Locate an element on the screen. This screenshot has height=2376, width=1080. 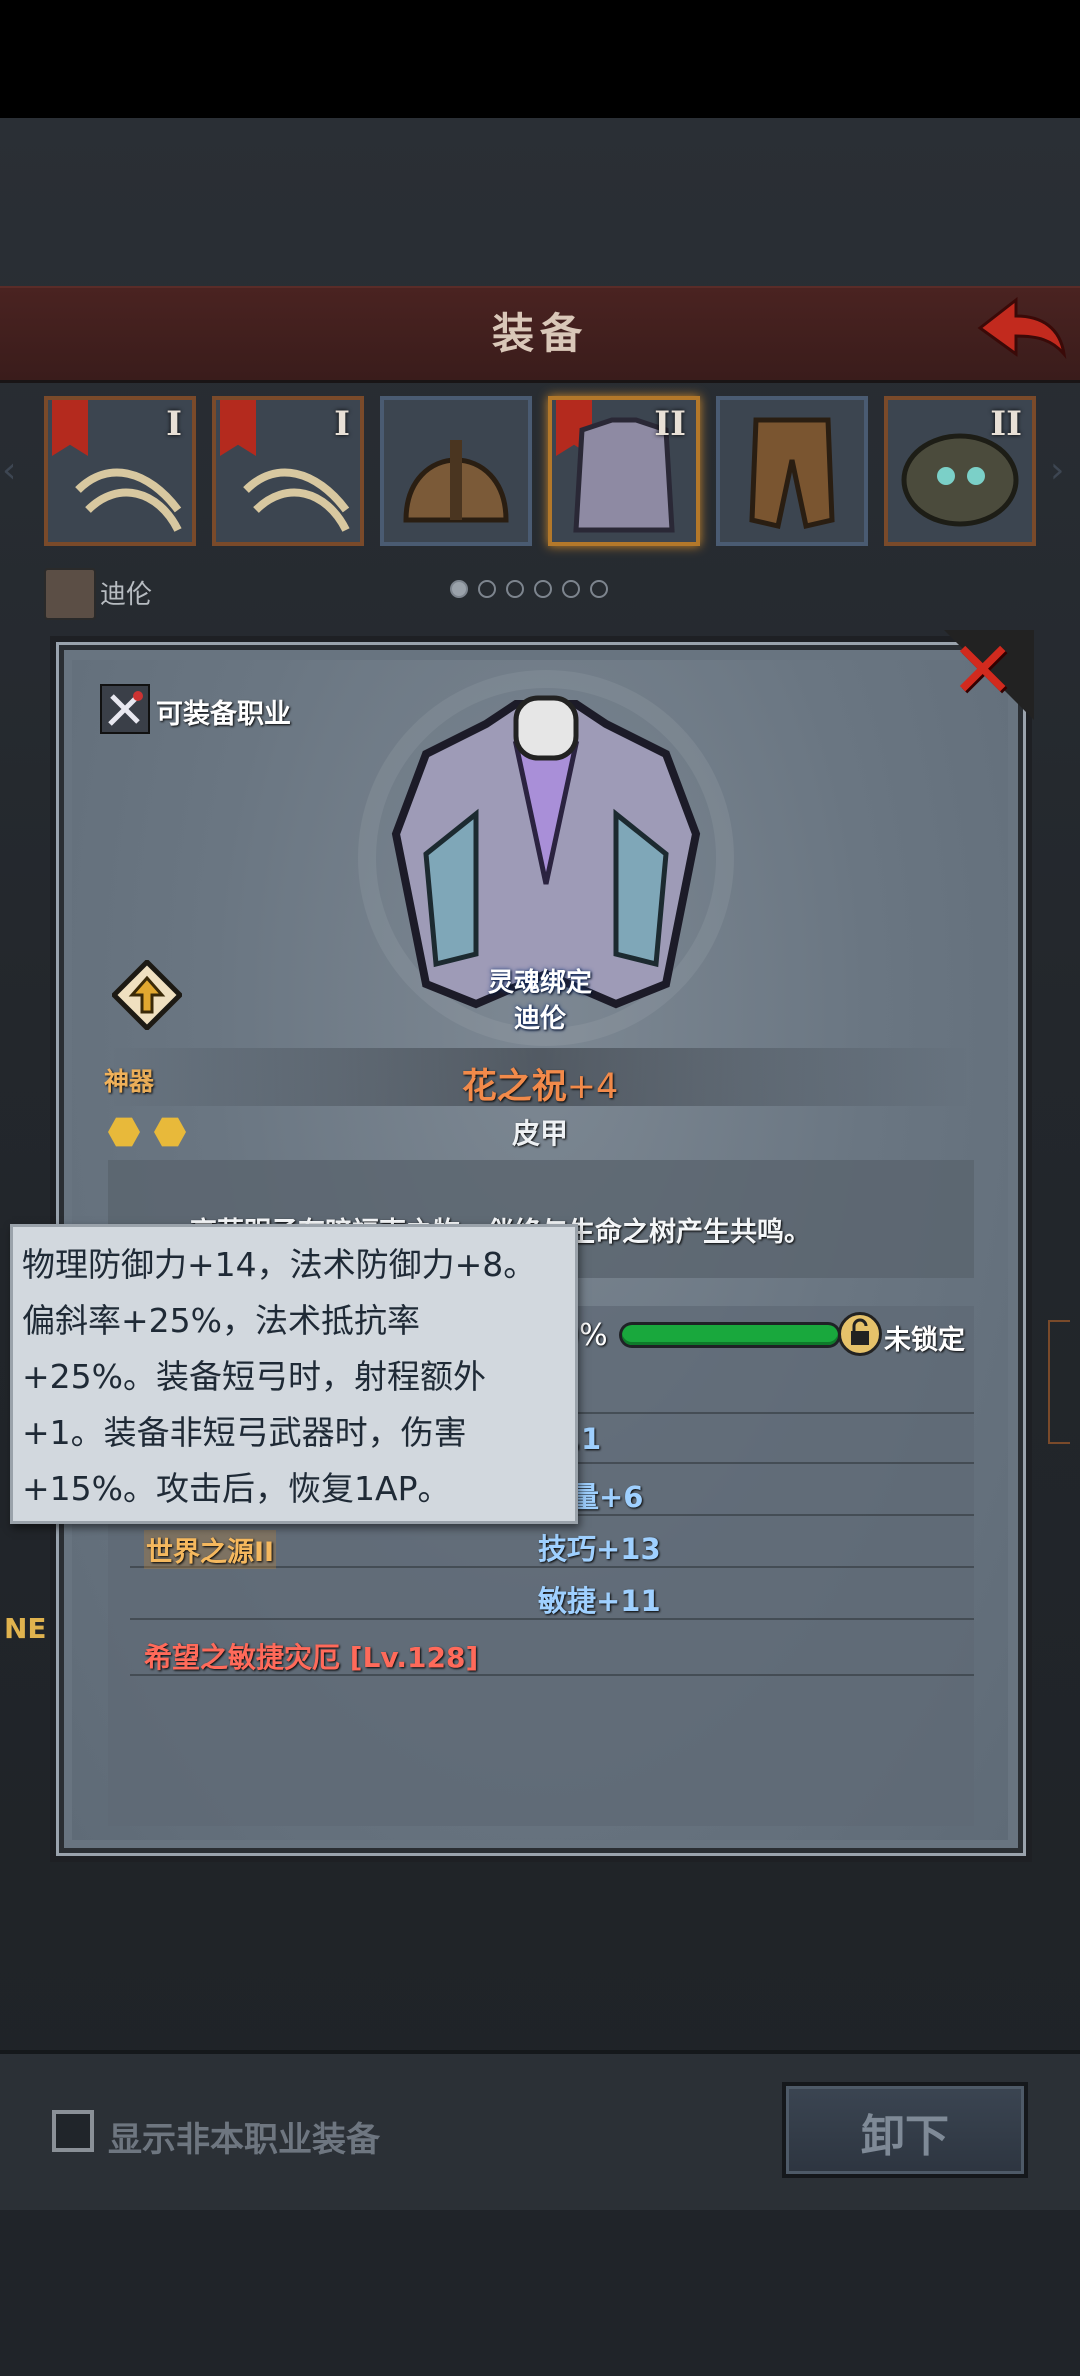
edge-label: NE is located at coordinates (25, 1628).